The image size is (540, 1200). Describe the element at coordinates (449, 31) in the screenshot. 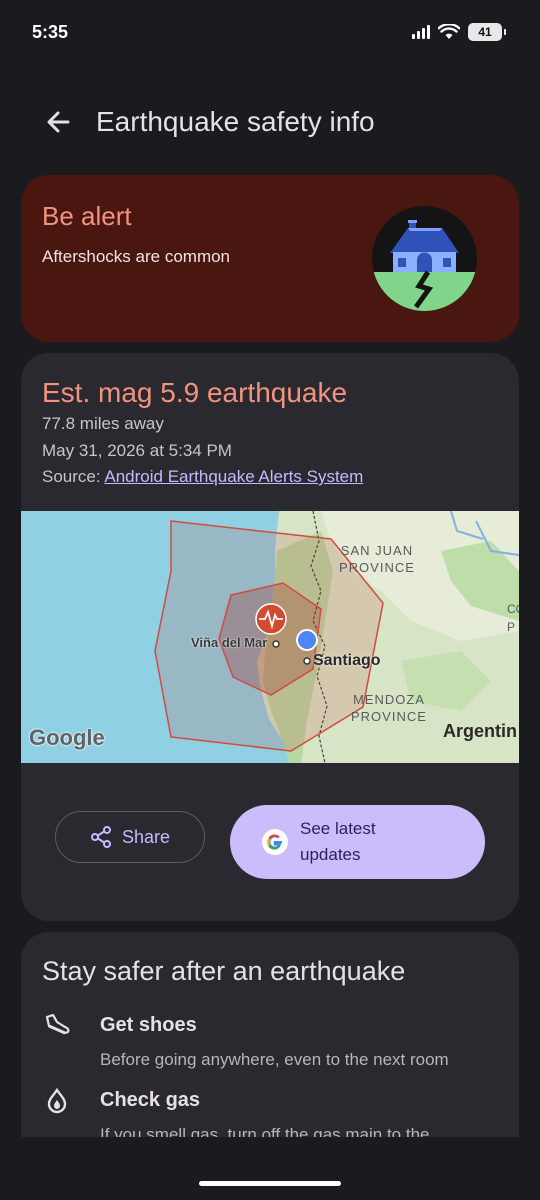

I see `wifi-icon` at that location.